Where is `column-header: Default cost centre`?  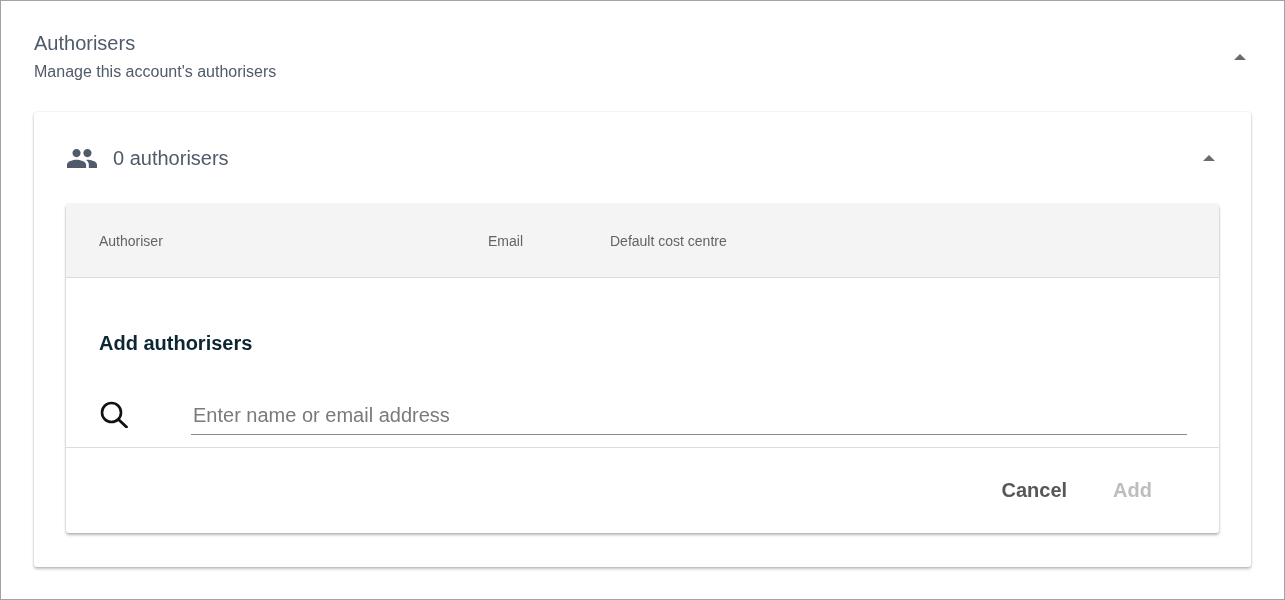 column-header: Default cost centre is located at coordinates (668, 240).